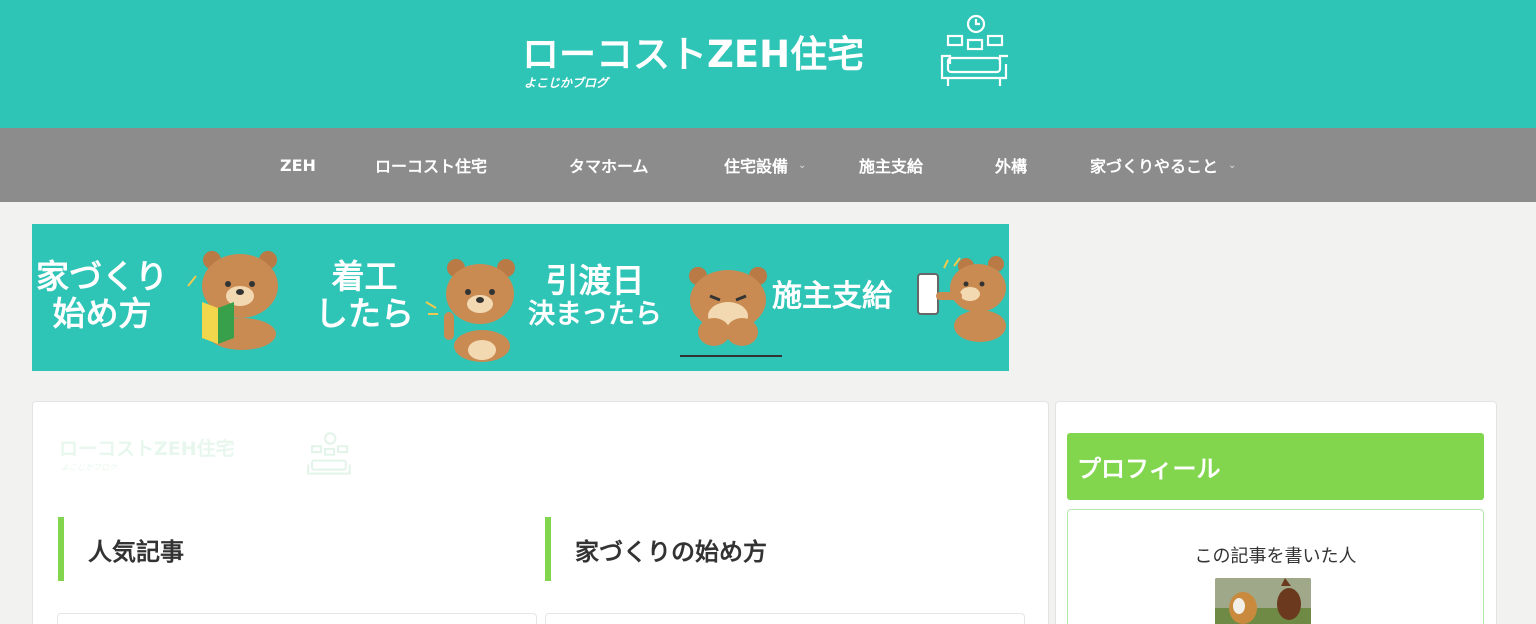 This screenshot has width=1536, height=624. I want to click on section-title: 人気記事, so click(136, 551).